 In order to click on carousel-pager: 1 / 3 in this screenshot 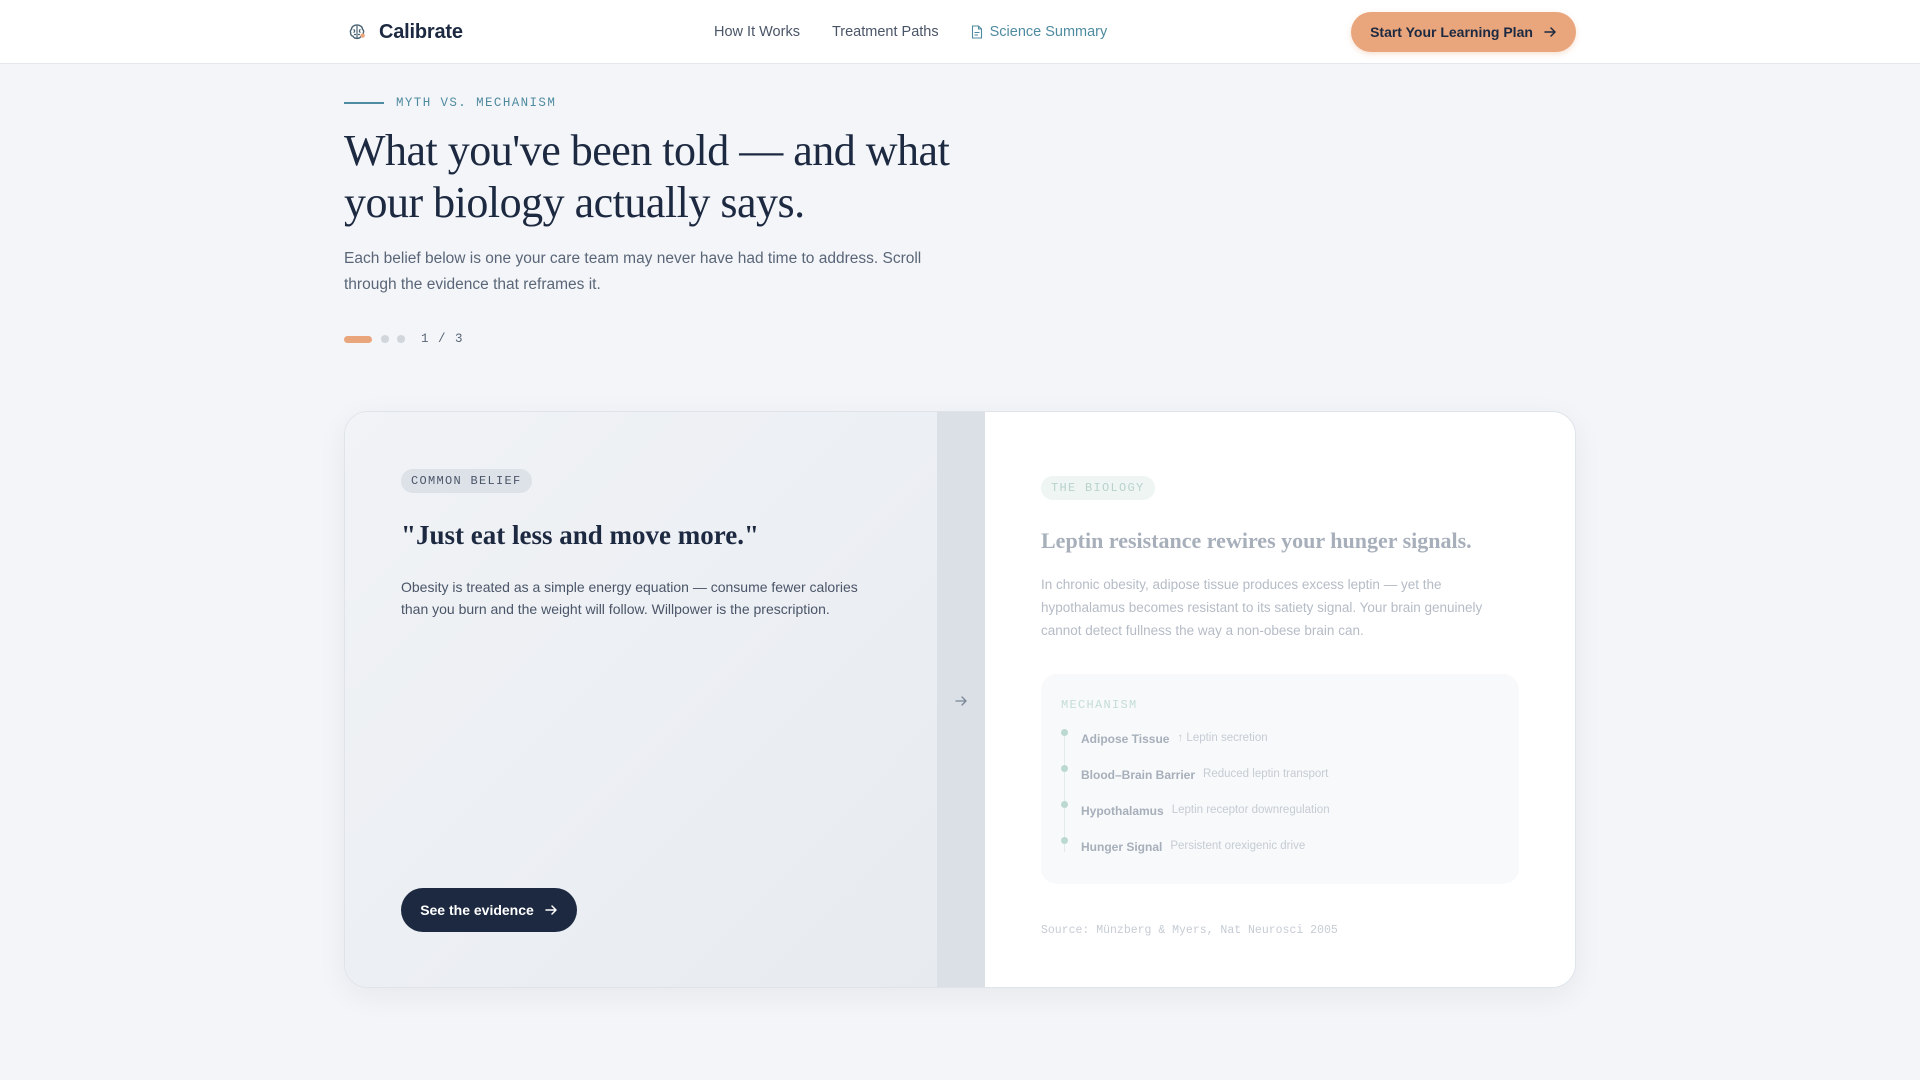, I will do `click(404, 339)`.